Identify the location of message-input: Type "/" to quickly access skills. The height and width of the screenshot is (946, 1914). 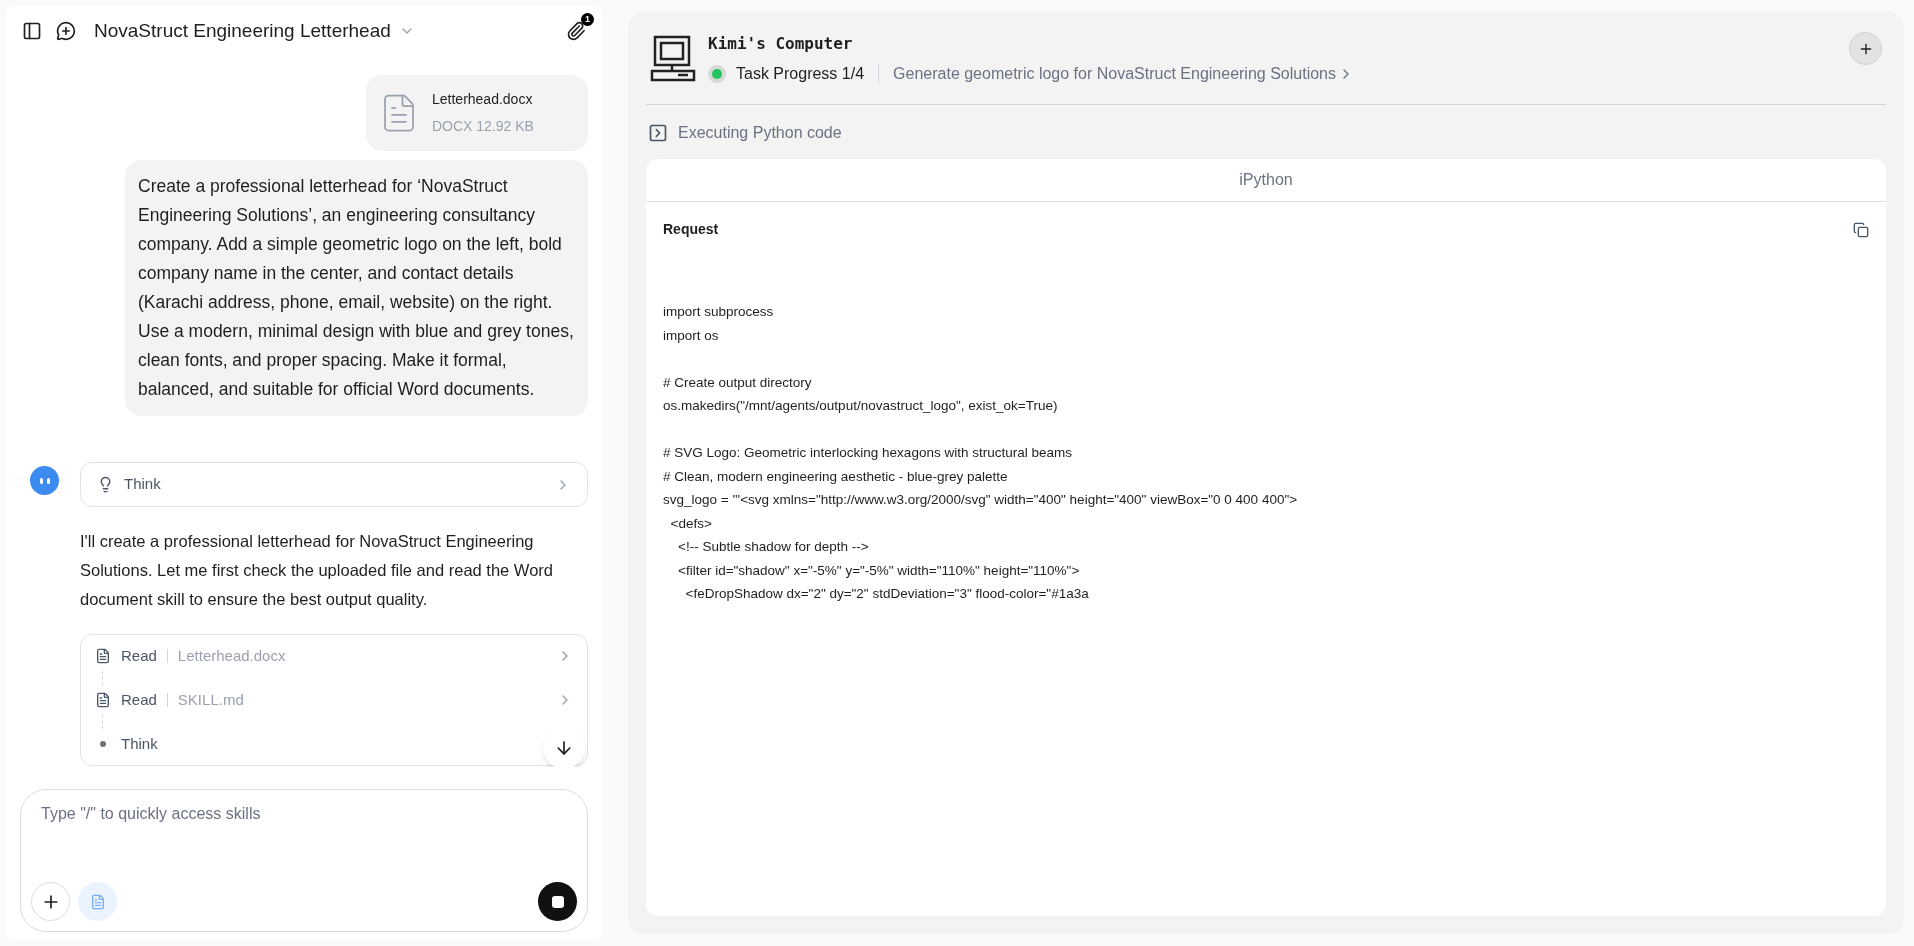
(304, 814).